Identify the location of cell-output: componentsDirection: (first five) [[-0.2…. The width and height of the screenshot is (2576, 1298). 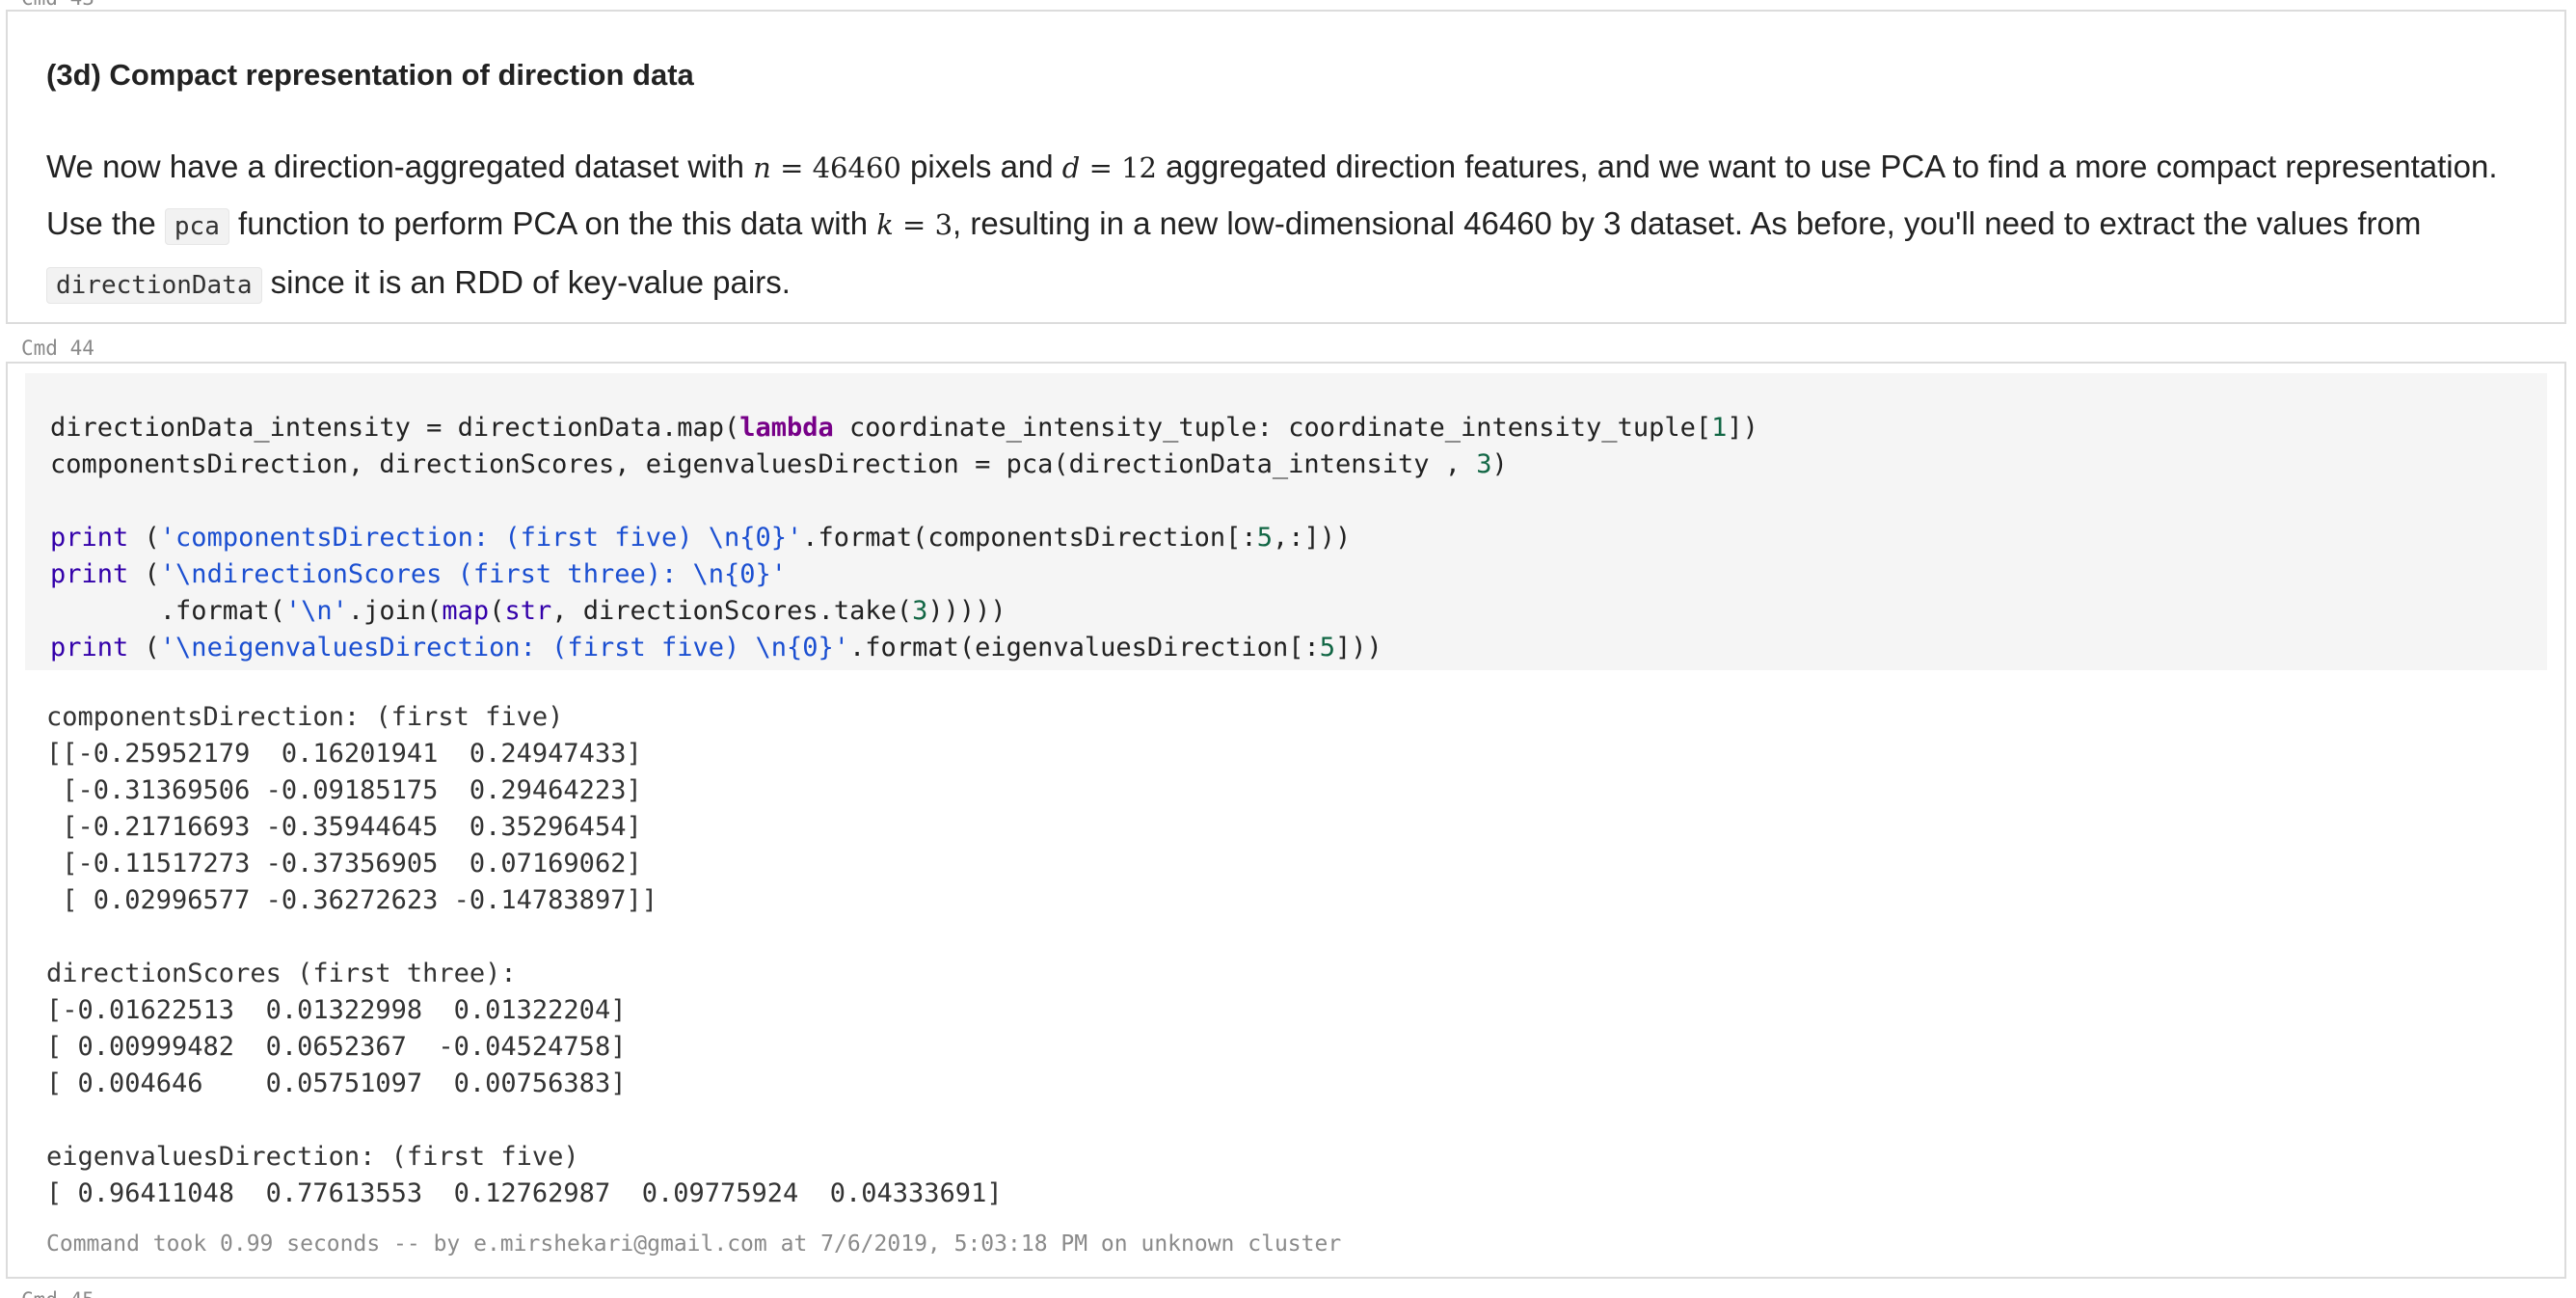
(525, 955).